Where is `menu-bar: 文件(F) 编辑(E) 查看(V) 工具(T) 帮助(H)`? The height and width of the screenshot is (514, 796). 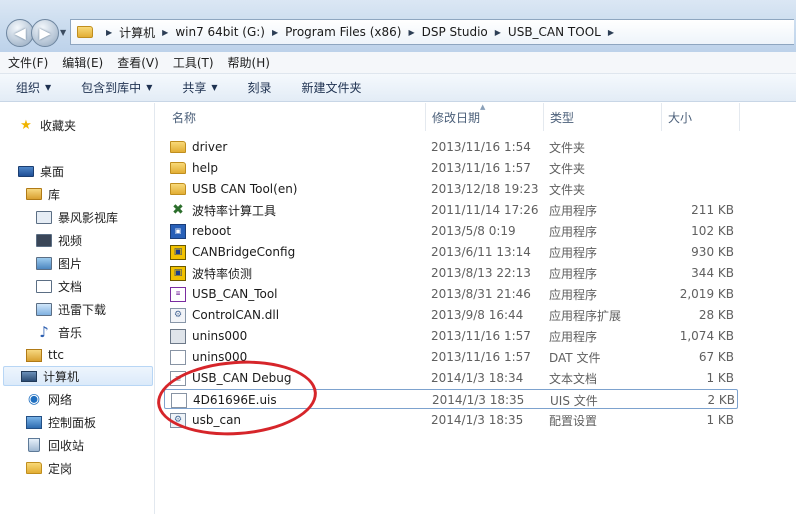 menu-bar: 文件(F) 编辑(E) 查看(V) 工具(T) 帮助(H) is located at coordinates (398, 63).